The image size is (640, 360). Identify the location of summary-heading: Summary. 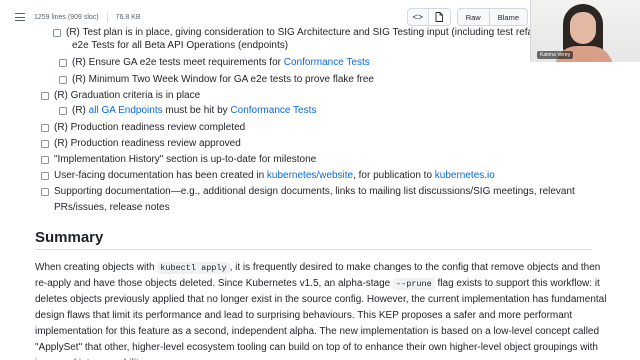
(69, 237).